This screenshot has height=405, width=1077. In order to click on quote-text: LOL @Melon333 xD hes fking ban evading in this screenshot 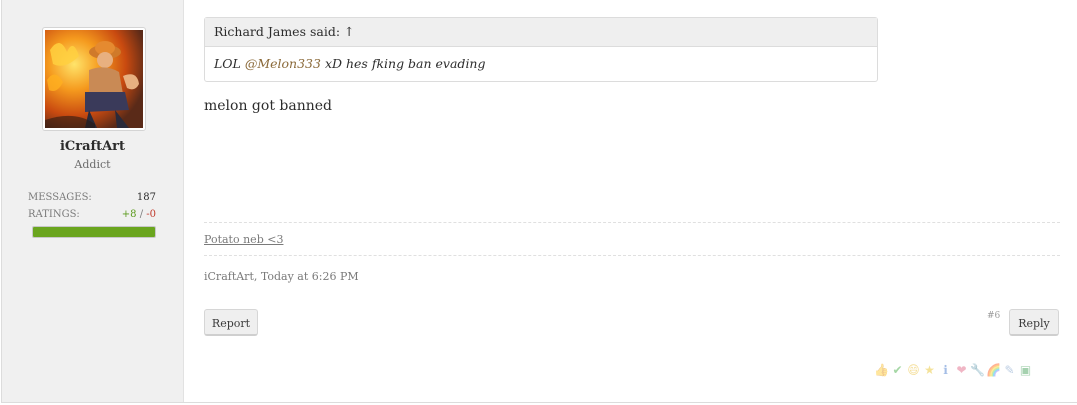, I will do `click(541, 64)`.